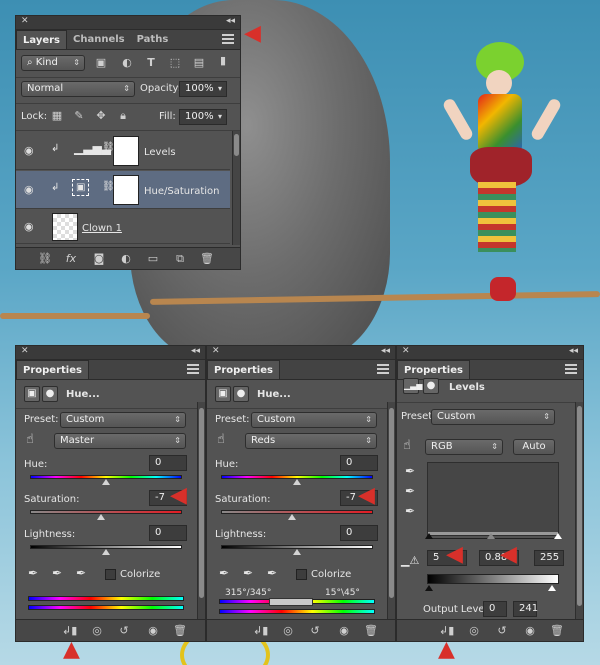 This screenshot has height=665, width=600. I want to click on clipping-warning-icon: ▁⚠, so click(410, 560).